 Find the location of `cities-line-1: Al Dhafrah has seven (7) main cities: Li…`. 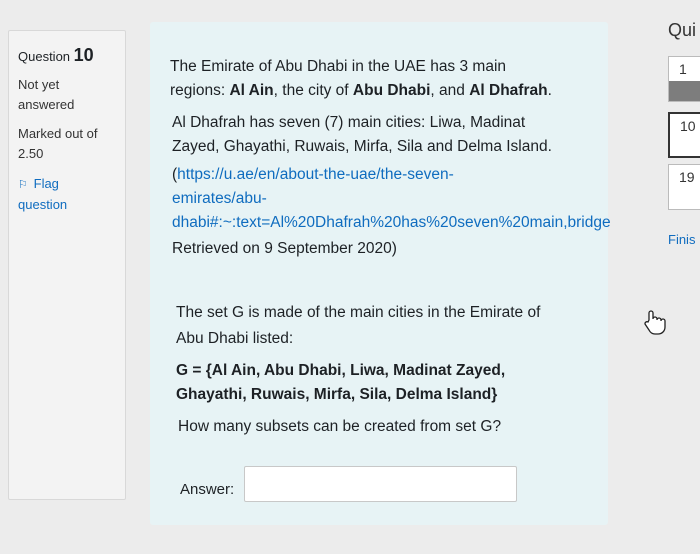

cities-line-1: Al Dhafrah has seven (7) main cities: Li… is located at coordinates (349, 122).